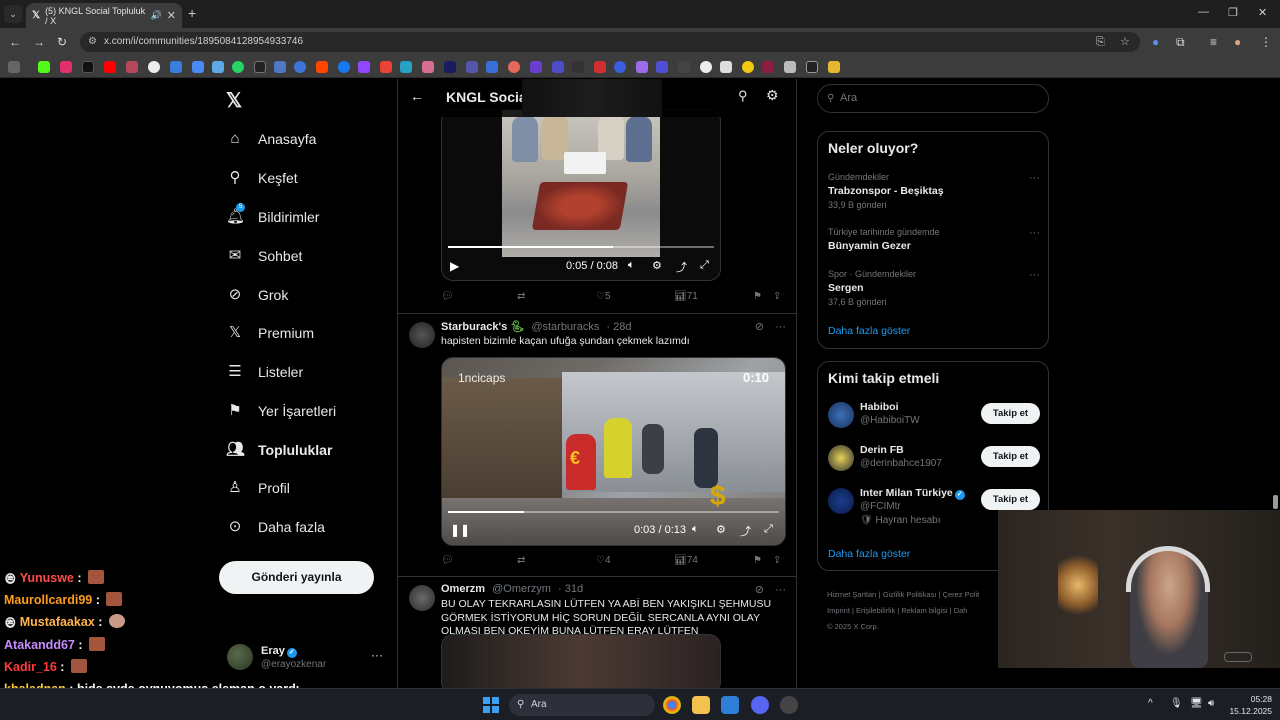  What do you see at coordinates (1180, 42) in the screenshot?
I see `puzzle-icon: ⧉` at bounding box center [1180, 42].